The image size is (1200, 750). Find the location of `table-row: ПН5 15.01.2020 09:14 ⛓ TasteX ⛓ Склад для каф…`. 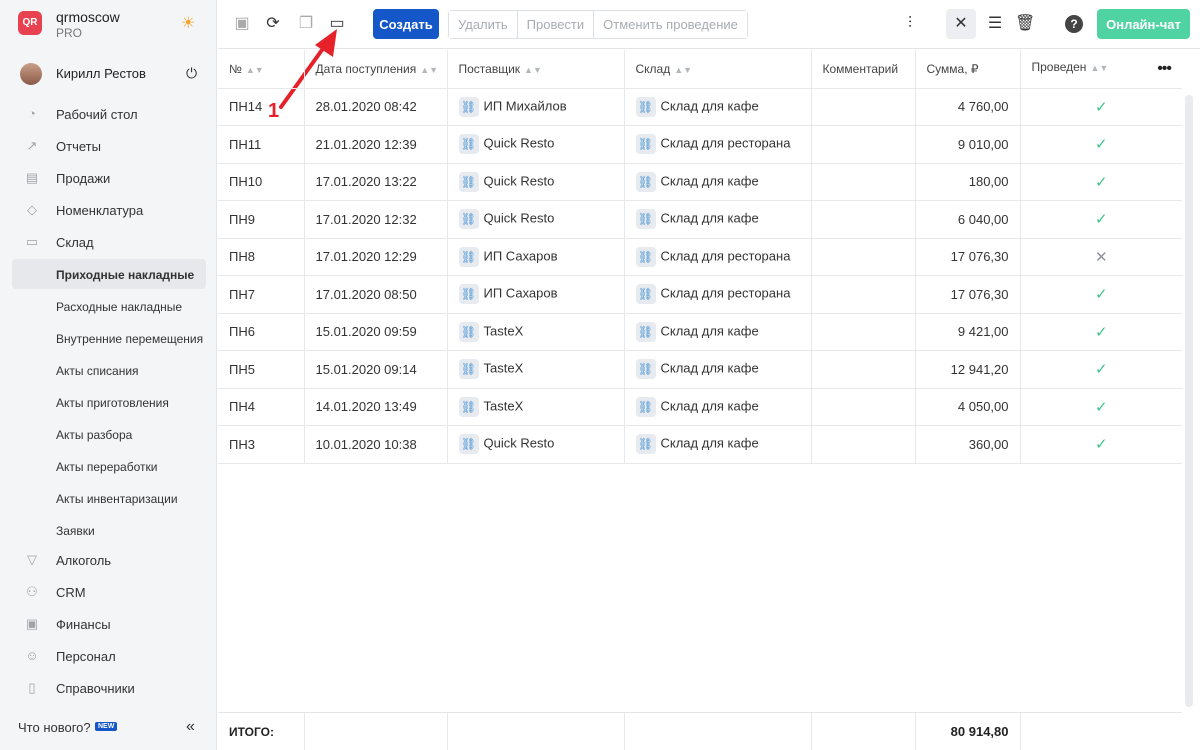

table-row: ПН5 15.01.2020 09:14 ⛓ TasteX ⛓ Склад для каф… is located at coordinates (700, 369).